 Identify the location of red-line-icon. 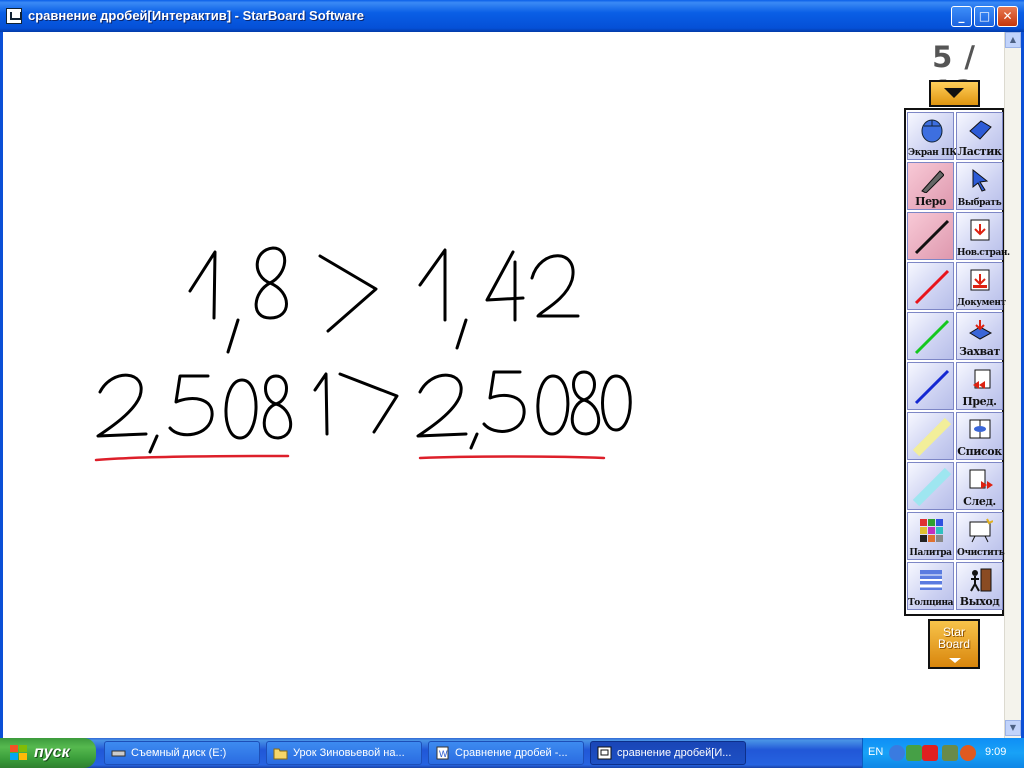
(932, 287).